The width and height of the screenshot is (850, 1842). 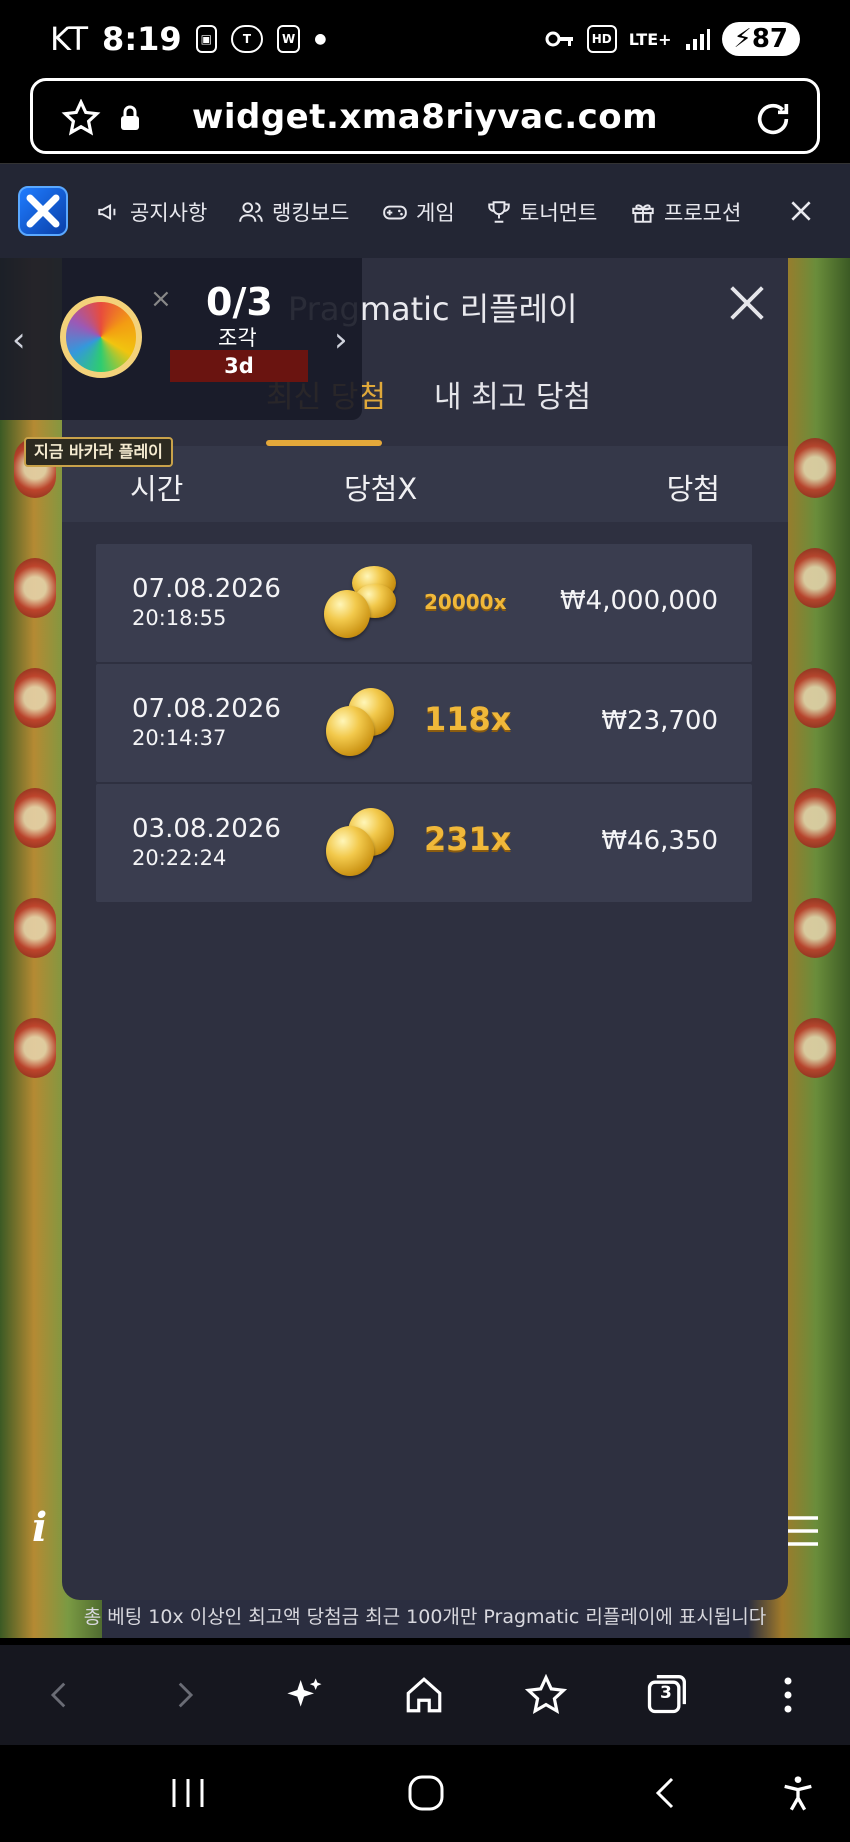 I want to click on prize-wheel-icon, so click(x=101, y=337).